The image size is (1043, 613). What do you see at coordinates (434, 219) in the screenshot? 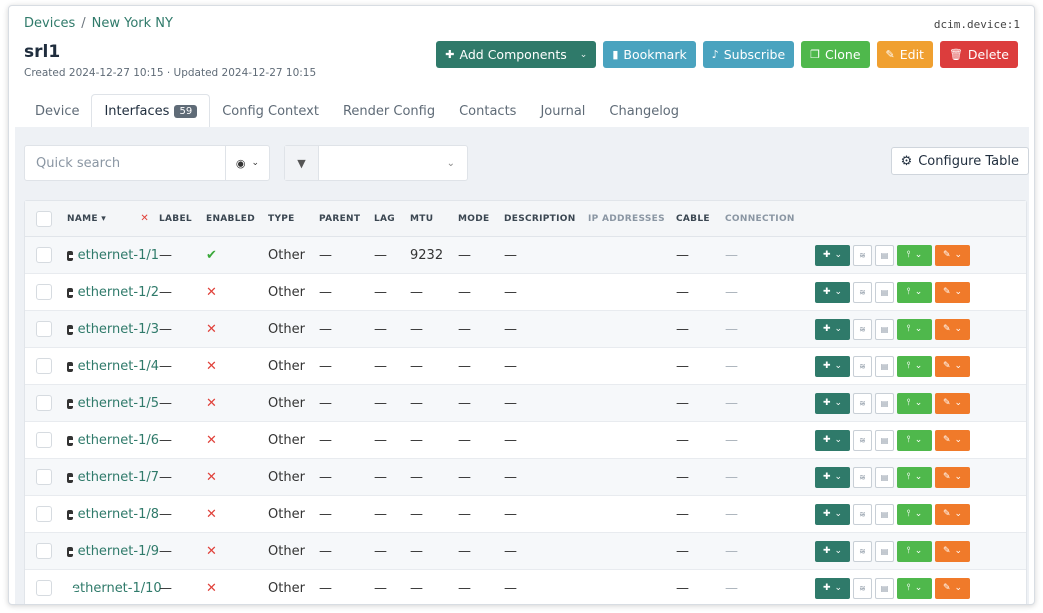
I see `column-mtu: MTU` at bounding box center [434, 219].